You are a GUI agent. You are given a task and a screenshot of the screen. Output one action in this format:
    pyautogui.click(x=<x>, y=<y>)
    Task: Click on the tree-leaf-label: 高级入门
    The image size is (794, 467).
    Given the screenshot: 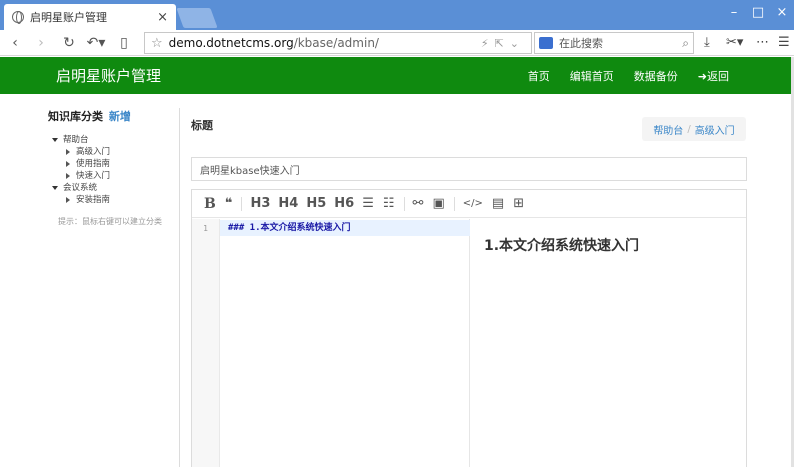 What is the action you would take?
    pyautogui.click(x=93, y=152)
    